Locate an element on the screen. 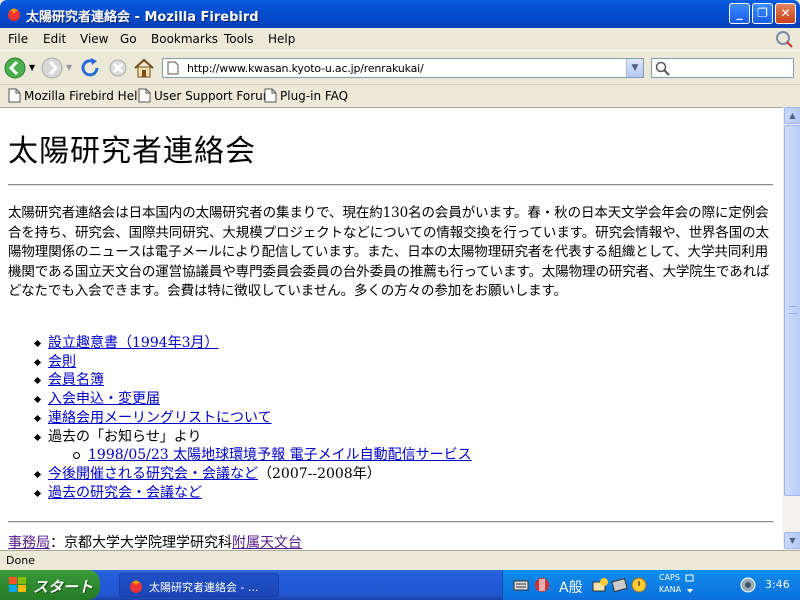  bookmark-label: Plug-in FAQ is located at coordinates (314, 96).